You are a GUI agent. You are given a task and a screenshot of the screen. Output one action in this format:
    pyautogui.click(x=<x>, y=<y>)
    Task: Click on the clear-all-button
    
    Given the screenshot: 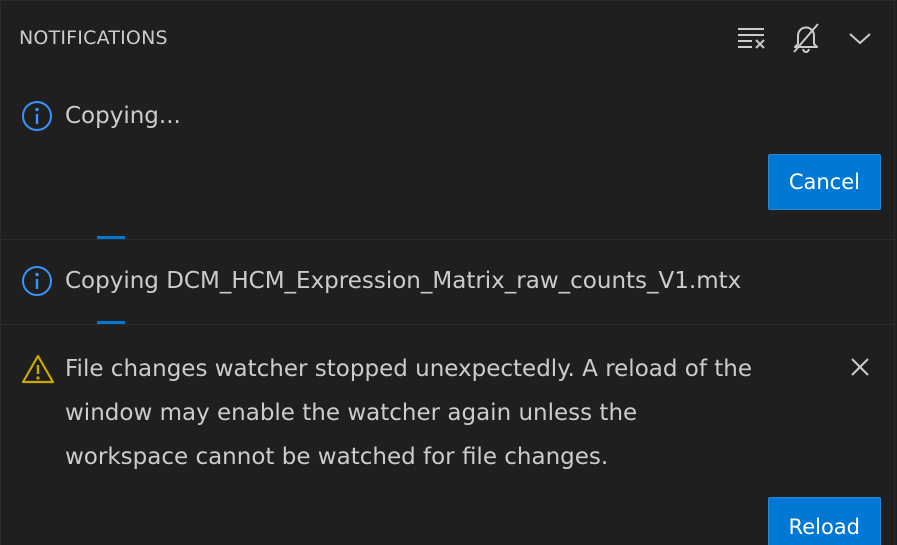 What is the action you would take?
    pyautogui.click(x=752, y=38)
    